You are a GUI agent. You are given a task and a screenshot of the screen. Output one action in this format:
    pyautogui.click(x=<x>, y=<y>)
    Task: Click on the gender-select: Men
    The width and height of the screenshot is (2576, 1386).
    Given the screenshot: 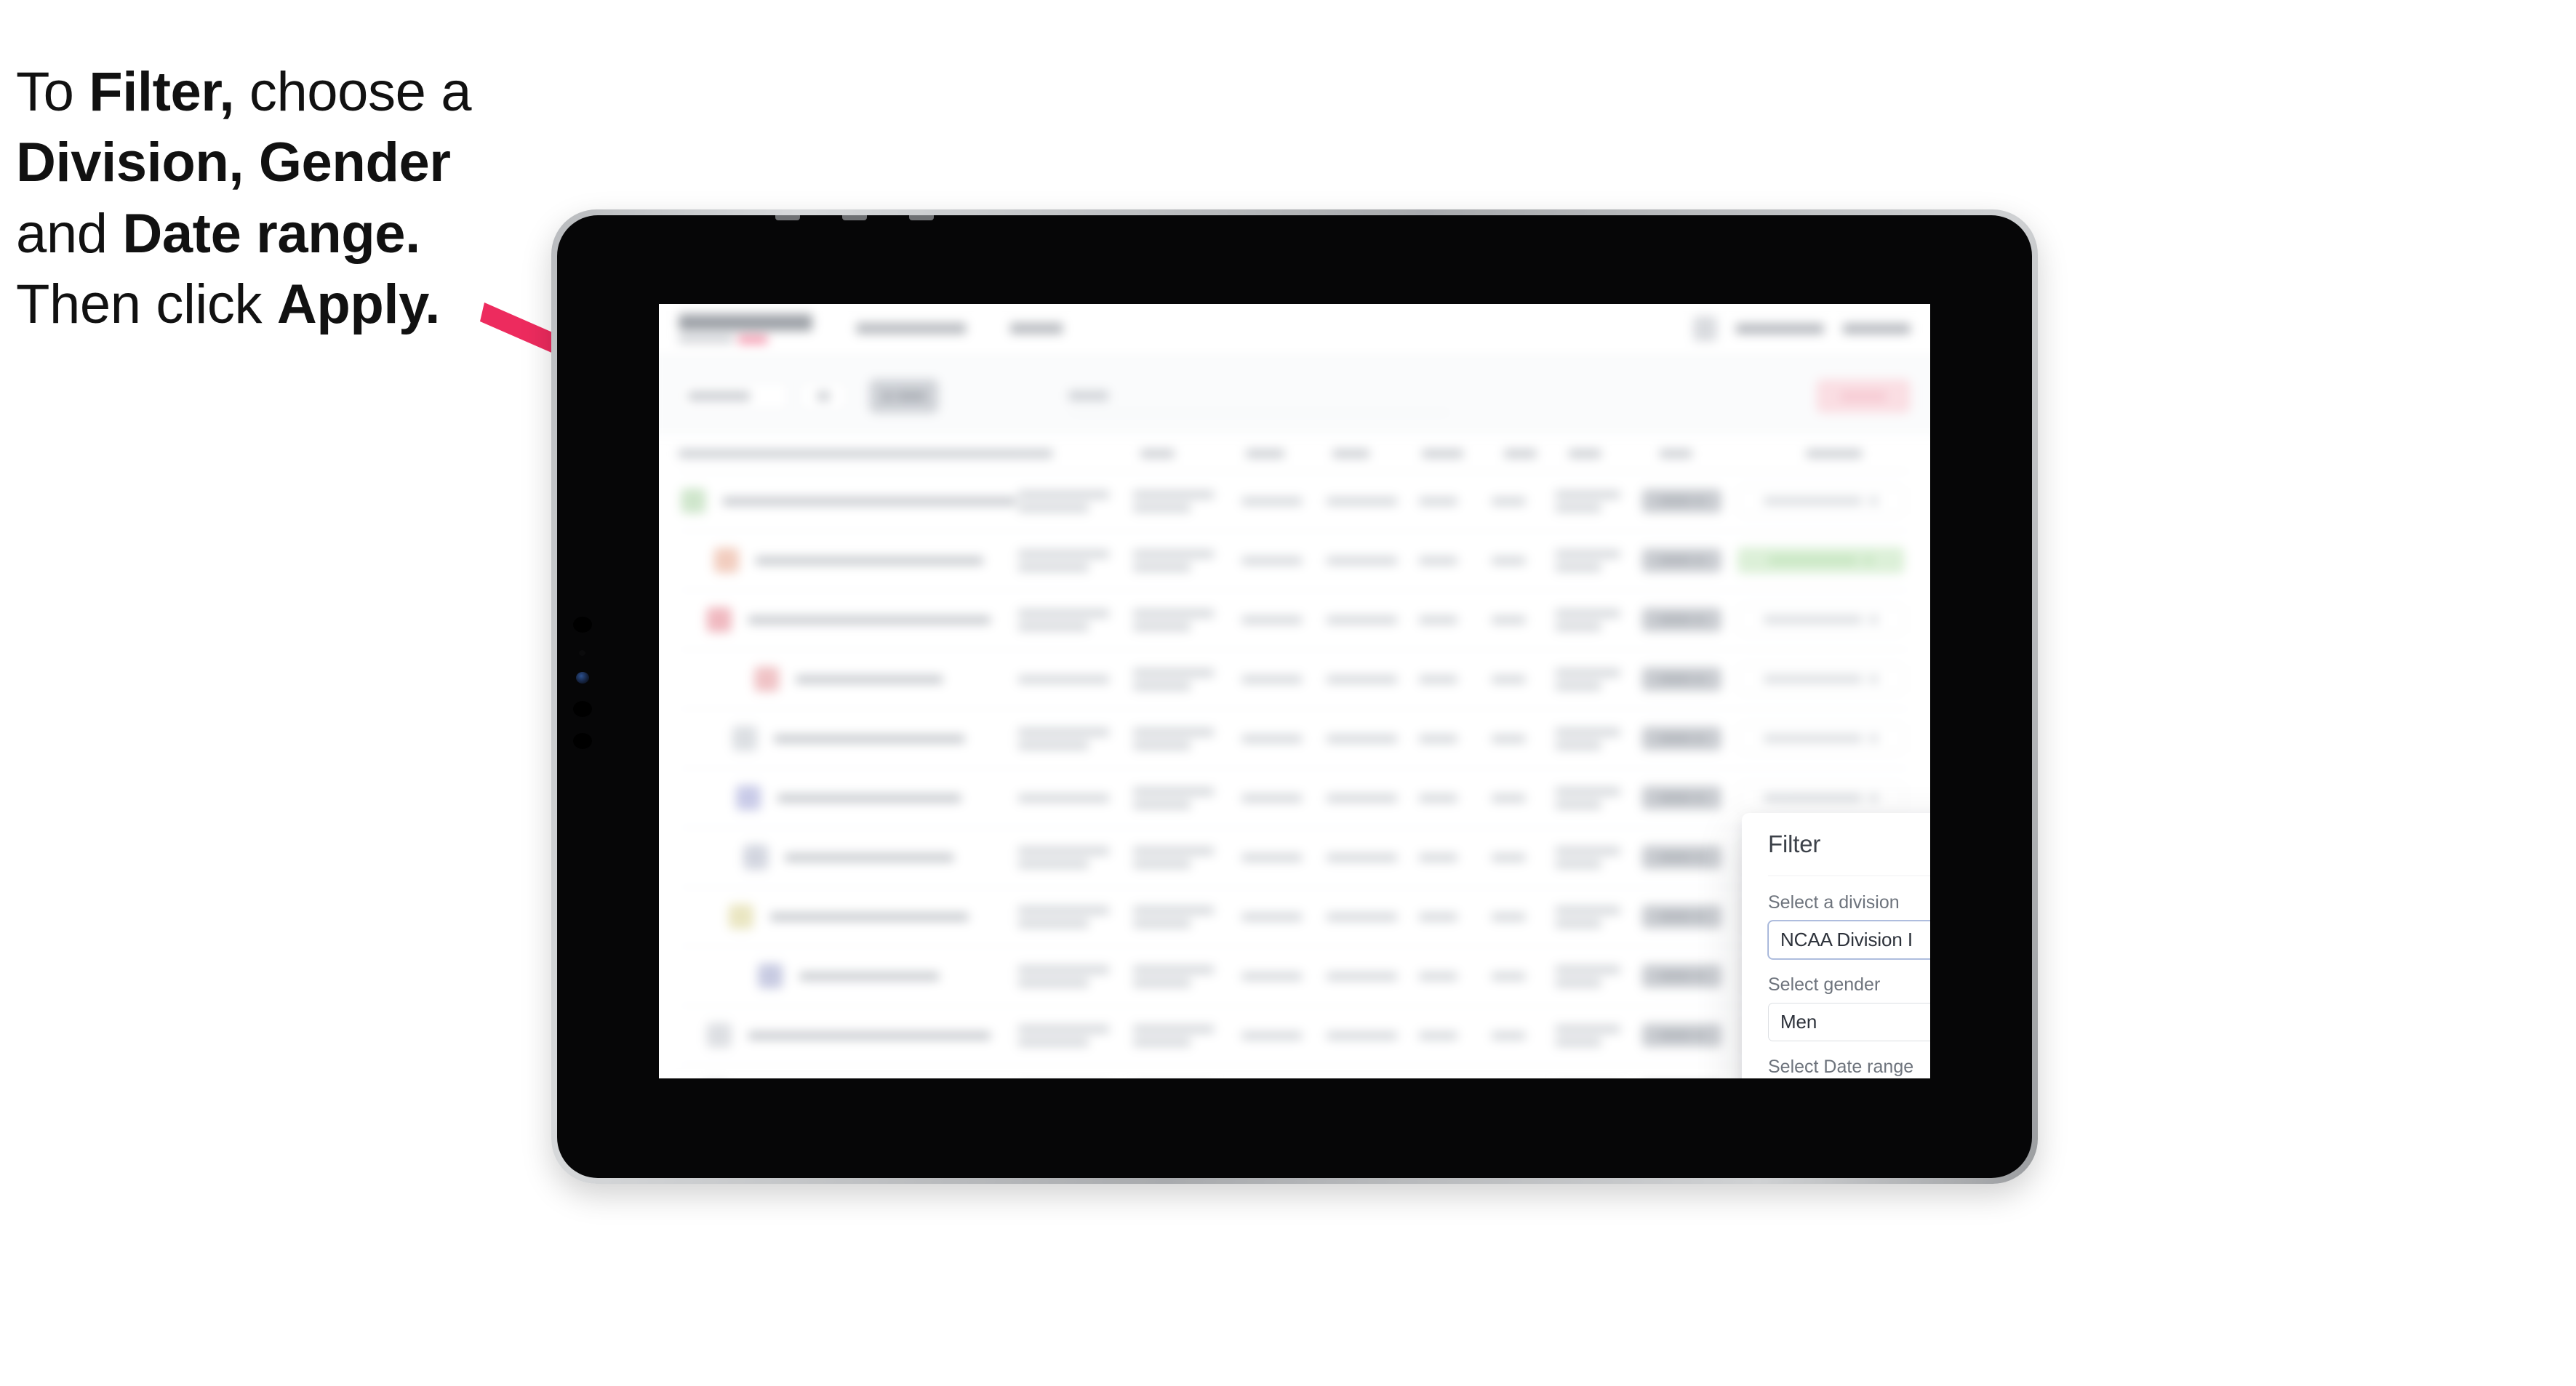 What is the action you would take?
    pyautogui.click(x=1849, y=1022)
    